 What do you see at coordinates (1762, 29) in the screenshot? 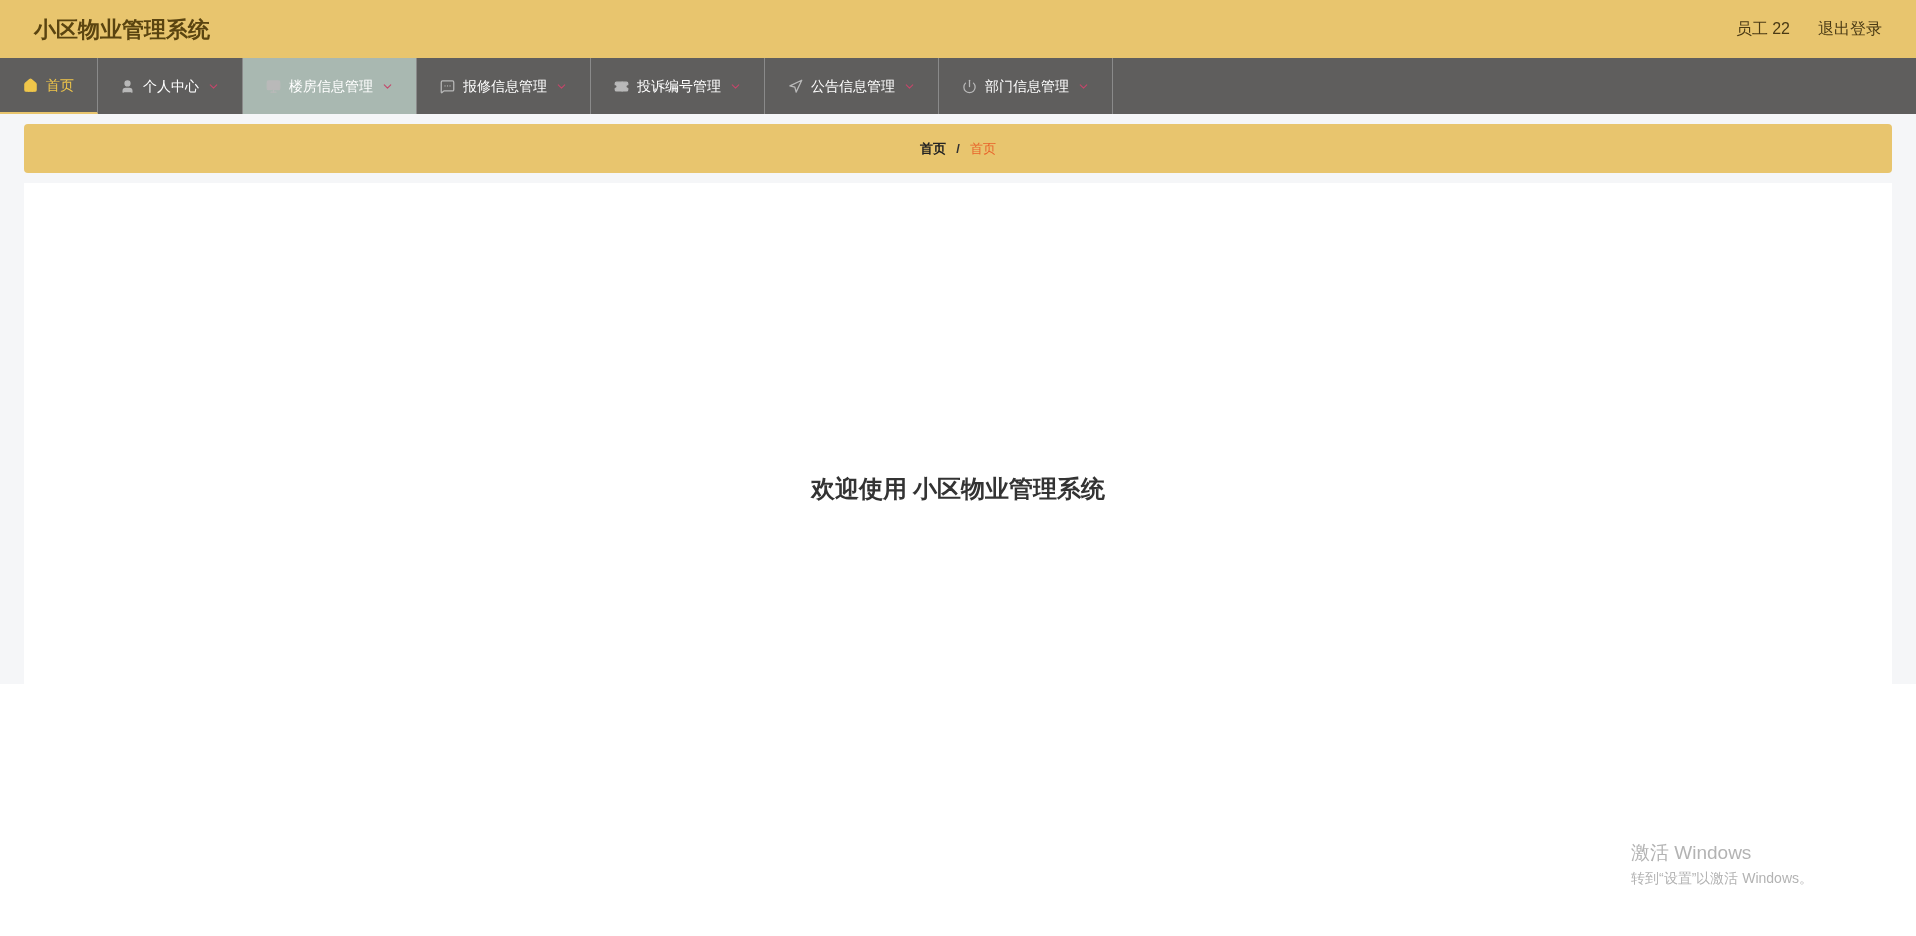
I see `user-name: 员工 22` at bounding box center [1762, 29].